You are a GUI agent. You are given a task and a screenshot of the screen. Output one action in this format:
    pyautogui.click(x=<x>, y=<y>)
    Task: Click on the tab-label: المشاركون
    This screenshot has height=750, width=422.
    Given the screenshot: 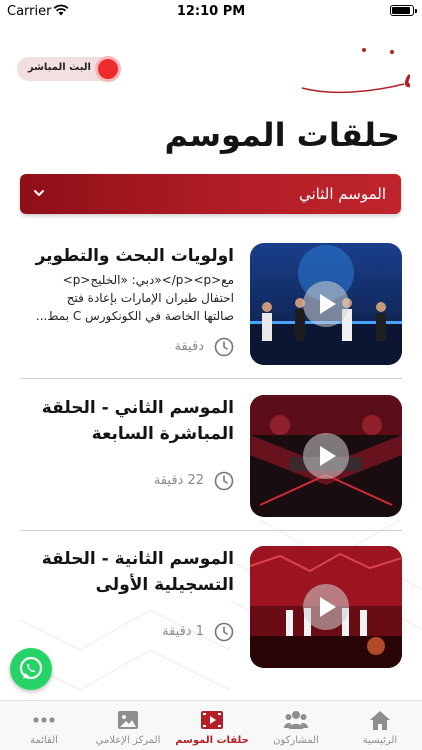 What is the action you would take?
    pyautogui.click(x=296, y=740)
    